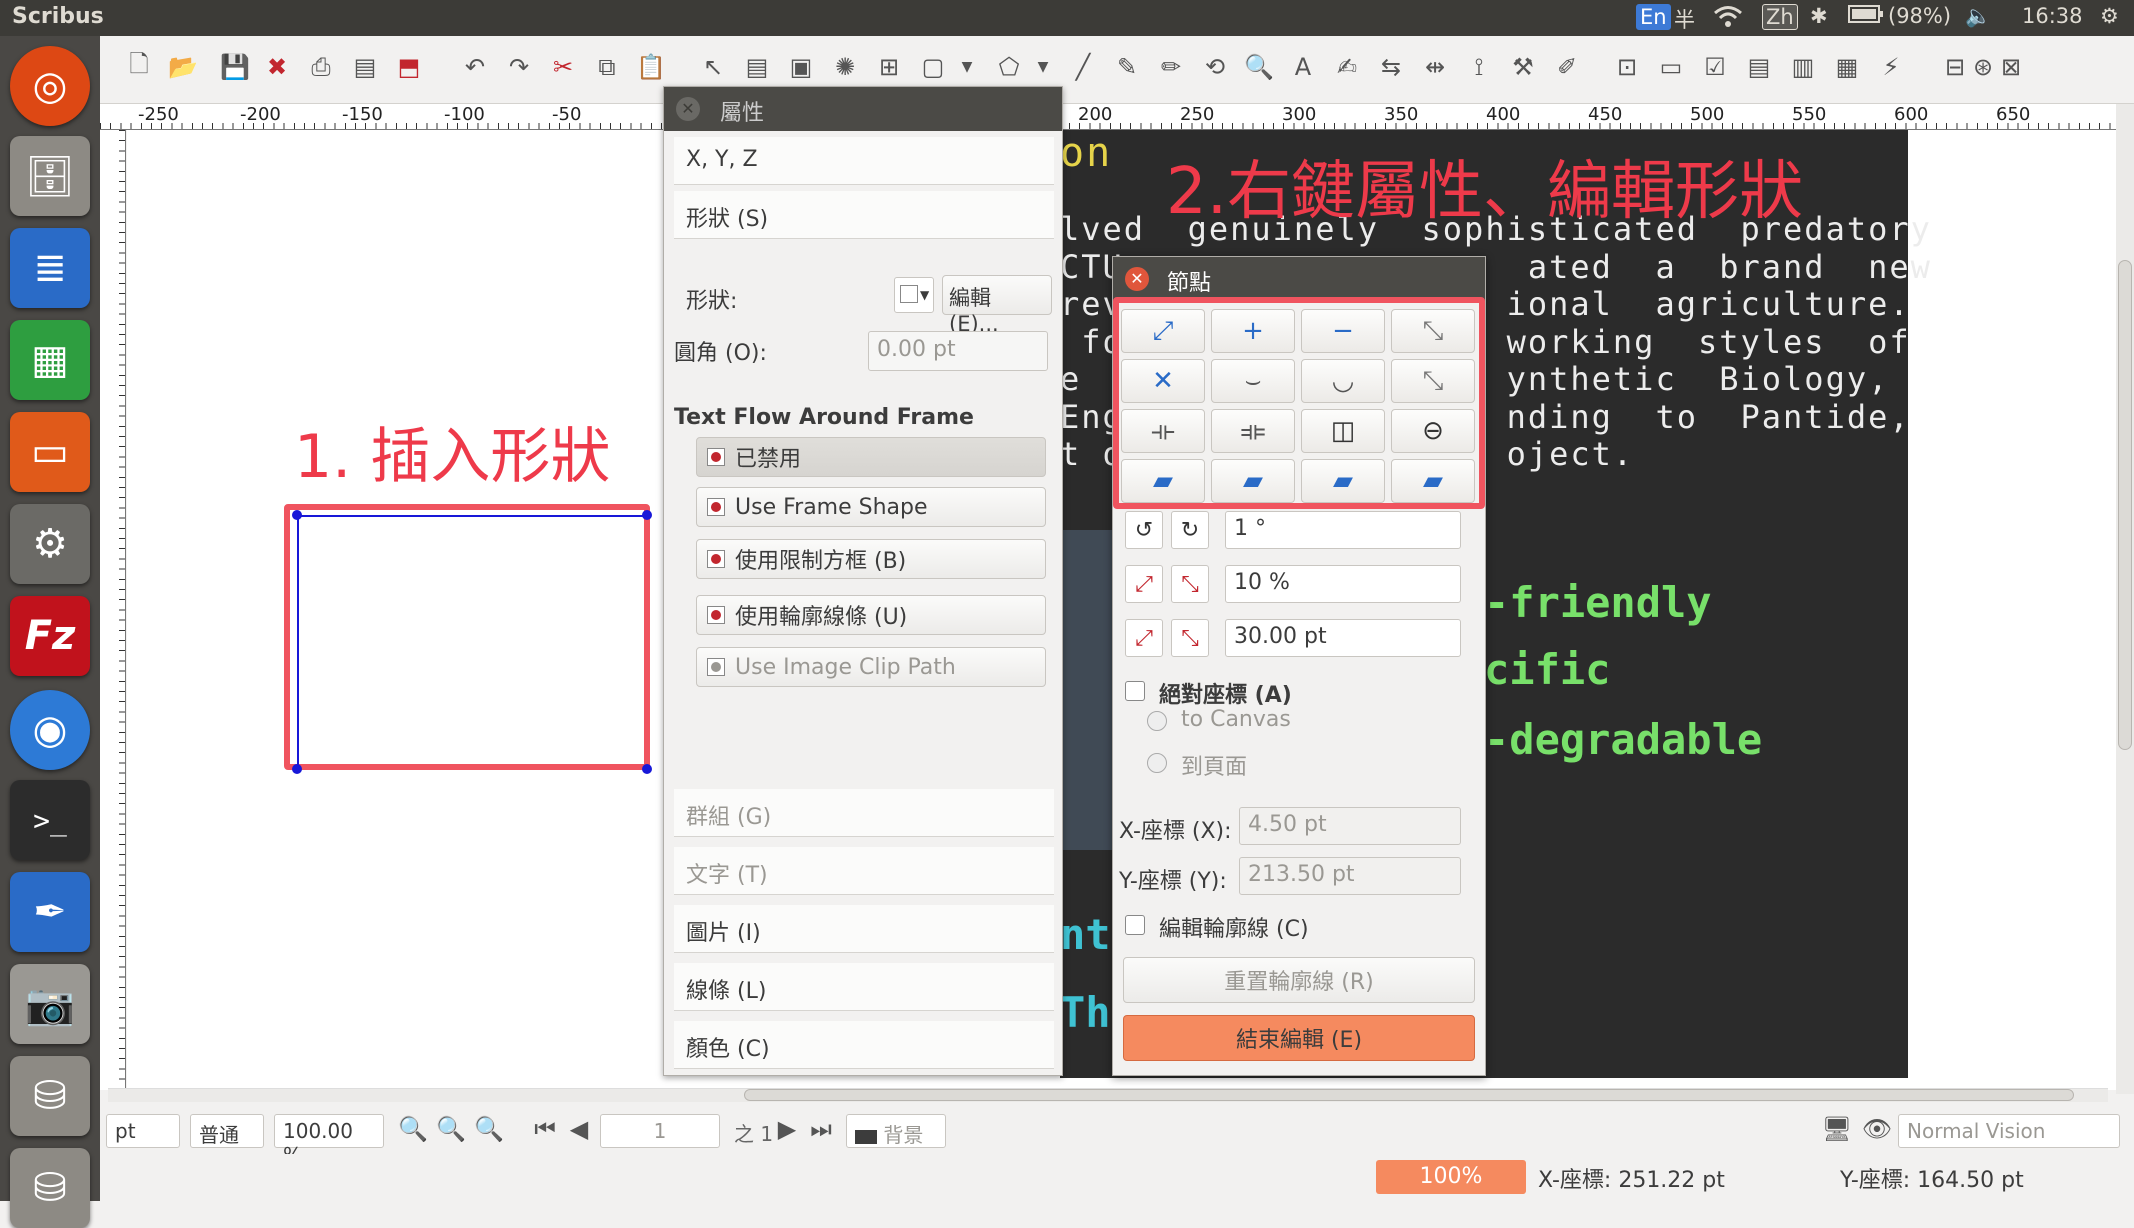  What do you see at coordinates (1435, 67) in the screenshot?
I see `unlink-frames-icon: ⇹` at bounding box center [1435, 67].